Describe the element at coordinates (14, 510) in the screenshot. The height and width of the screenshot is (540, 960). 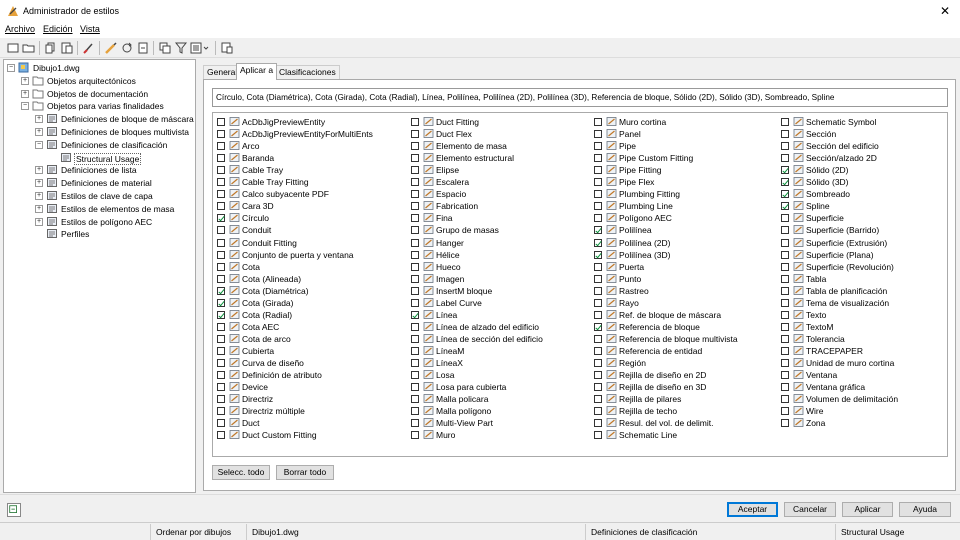
I see `toggle-pane-icon` at that location.